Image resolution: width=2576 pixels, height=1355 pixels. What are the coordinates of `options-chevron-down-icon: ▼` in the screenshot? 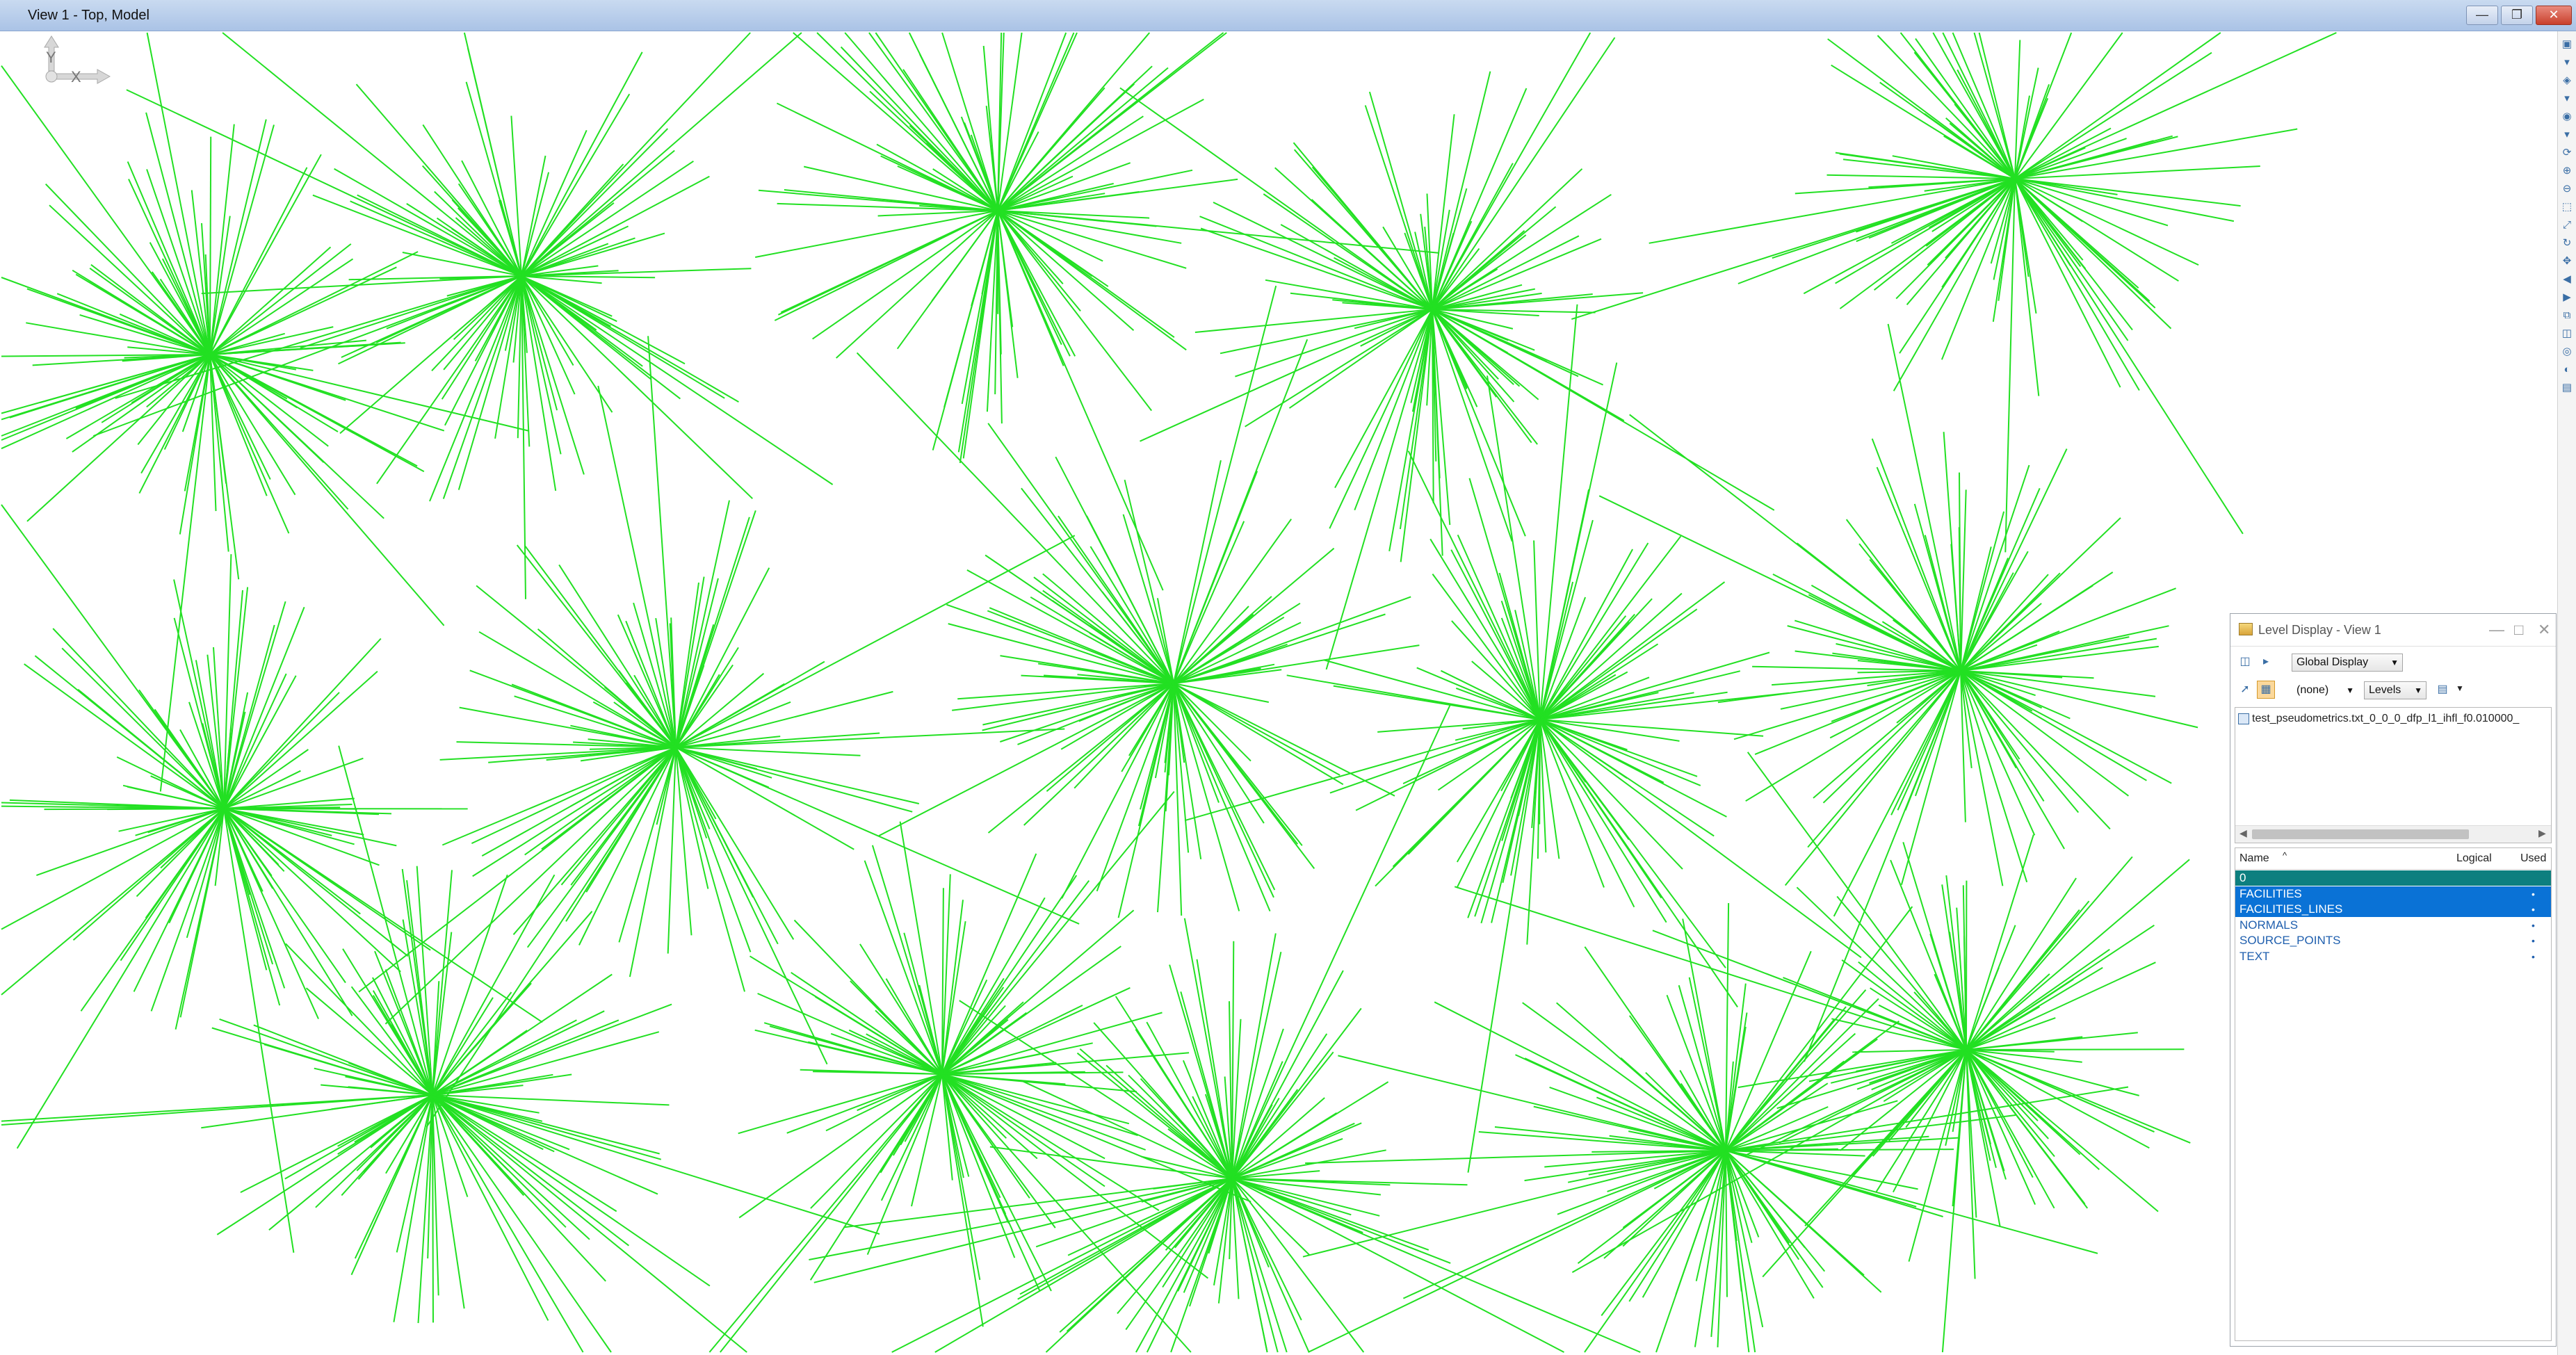 It's located at (2460, 688).